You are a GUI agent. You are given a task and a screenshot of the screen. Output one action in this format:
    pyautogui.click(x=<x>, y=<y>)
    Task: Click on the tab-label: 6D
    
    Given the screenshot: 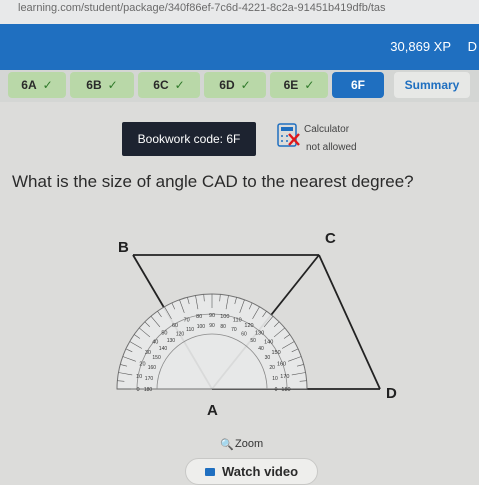 What is the action you would take?
    pyautogui.click(x=227, y=85)
    